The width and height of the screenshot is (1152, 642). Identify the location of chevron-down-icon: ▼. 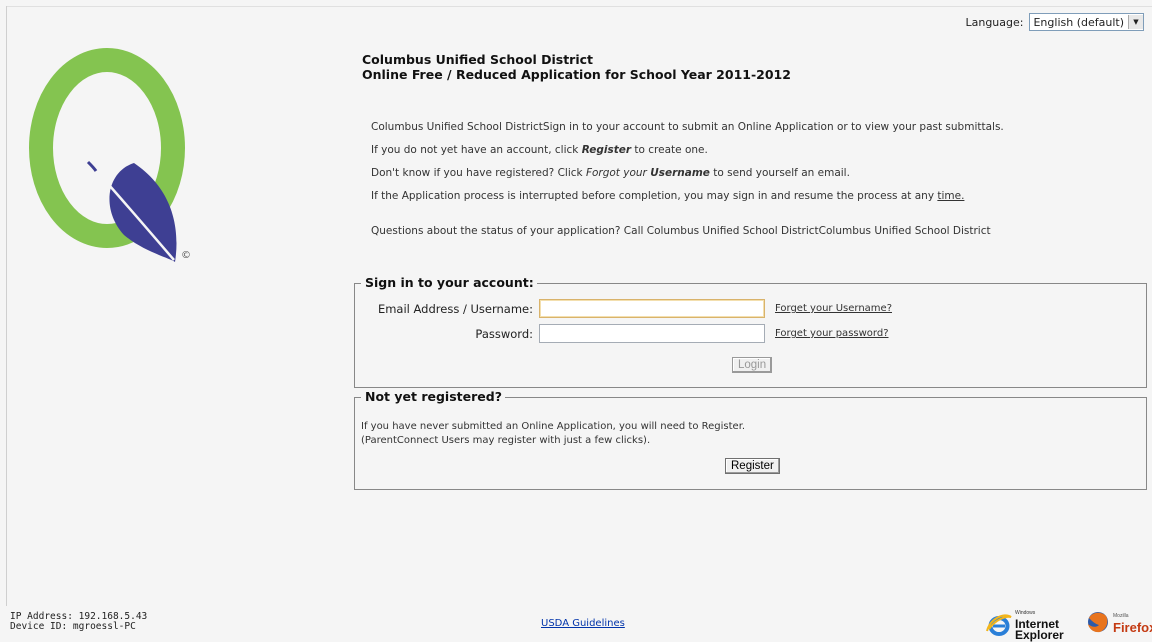
(1135, 22).